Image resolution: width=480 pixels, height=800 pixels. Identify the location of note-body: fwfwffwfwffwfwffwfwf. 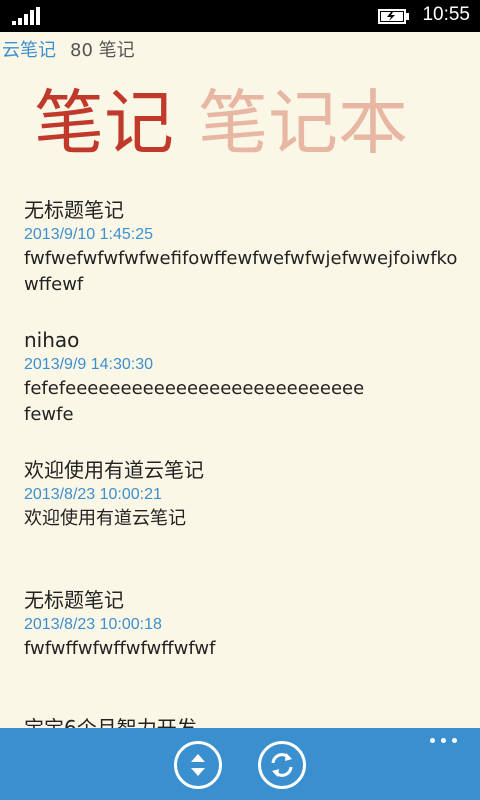
(120, 648).